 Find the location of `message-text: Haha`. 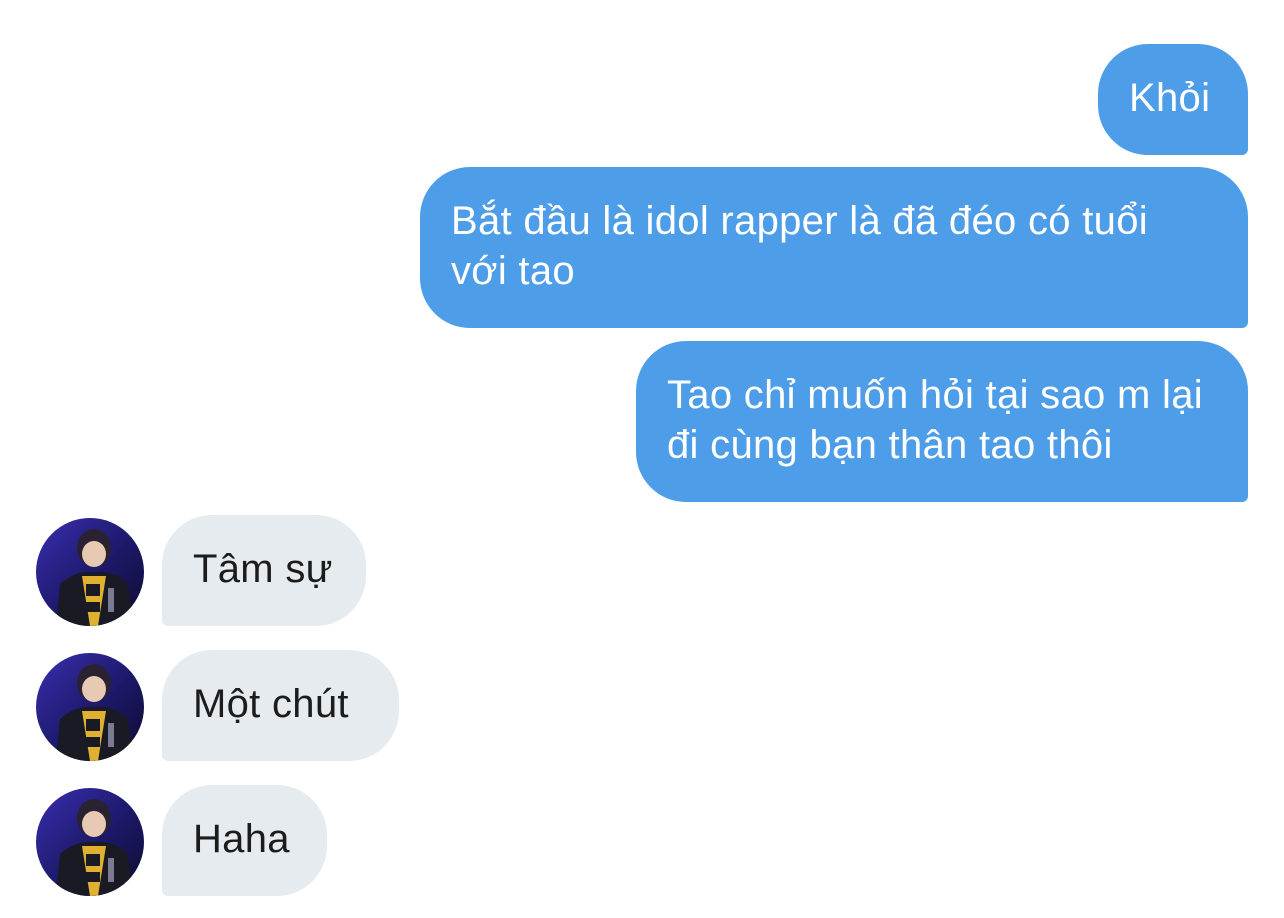

message-text: Haha is located at coordinates (241, 839).